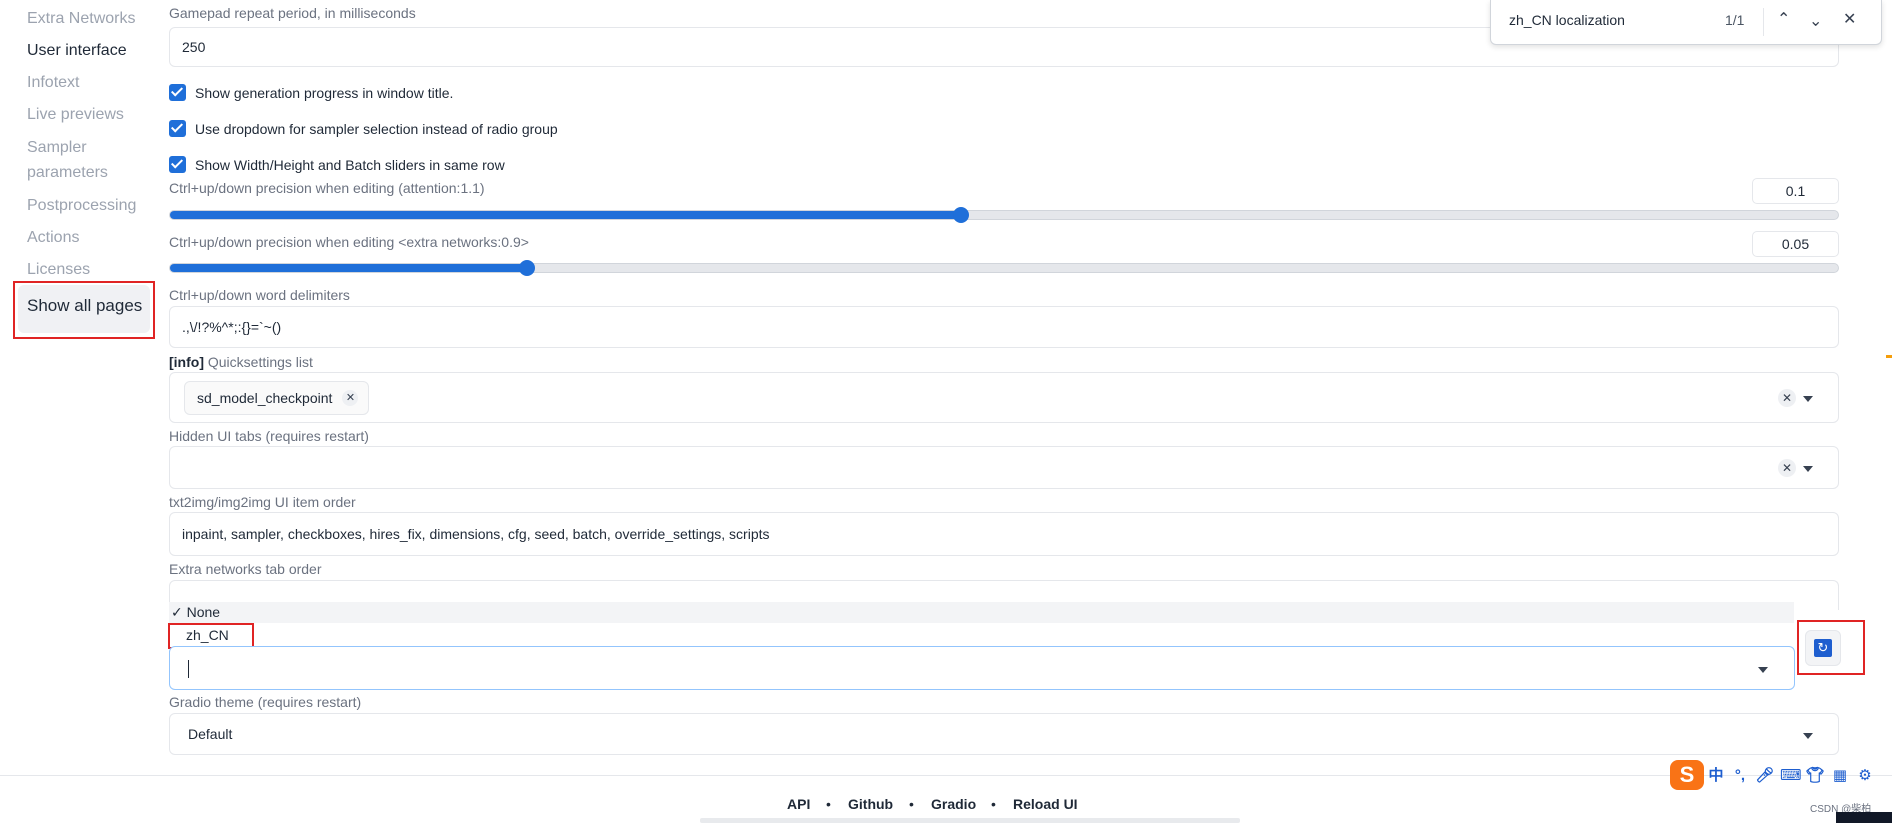 This screenshot has height=823, width=1892. What do you see at coordinates (177, 92) in the screenshot?
I see `checkbox-progress-title` at bounding box center [177, 92].